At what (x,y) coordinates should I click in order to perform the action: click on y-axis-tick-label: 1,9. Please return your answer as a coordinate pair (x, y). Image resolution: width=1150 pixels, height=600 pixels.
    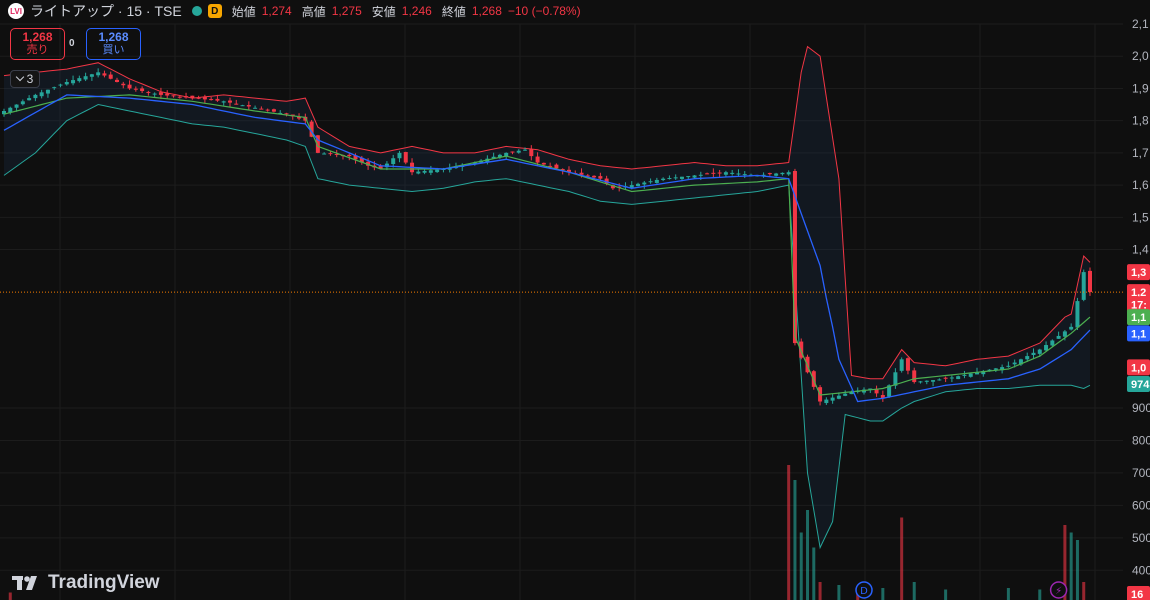
    Looking at the image, I should click on (1140, 88).